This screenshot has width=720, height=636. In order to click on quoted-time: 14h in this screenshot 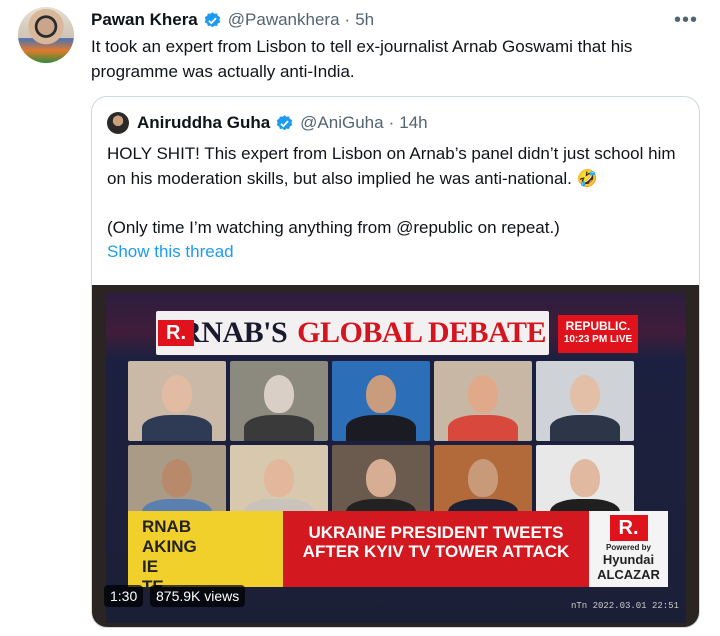, I will do `click(413, 122)`.